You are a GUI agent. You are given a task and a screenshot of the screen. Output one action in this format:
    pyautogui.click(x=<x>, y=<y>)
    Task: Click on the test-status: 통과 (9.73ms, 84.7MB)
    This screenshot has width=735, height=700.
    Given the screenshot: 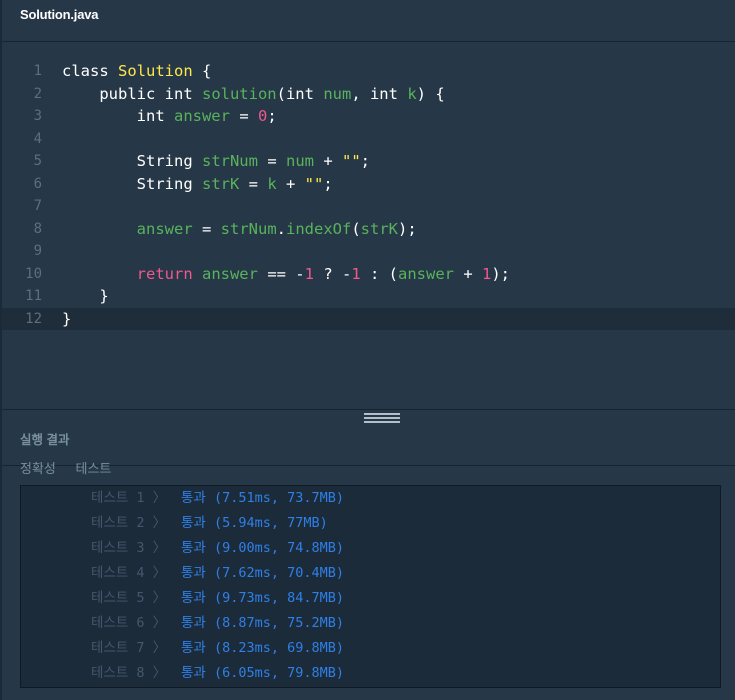 What is the action you would take?
    pyautogui.click(x=263, y=598)
    